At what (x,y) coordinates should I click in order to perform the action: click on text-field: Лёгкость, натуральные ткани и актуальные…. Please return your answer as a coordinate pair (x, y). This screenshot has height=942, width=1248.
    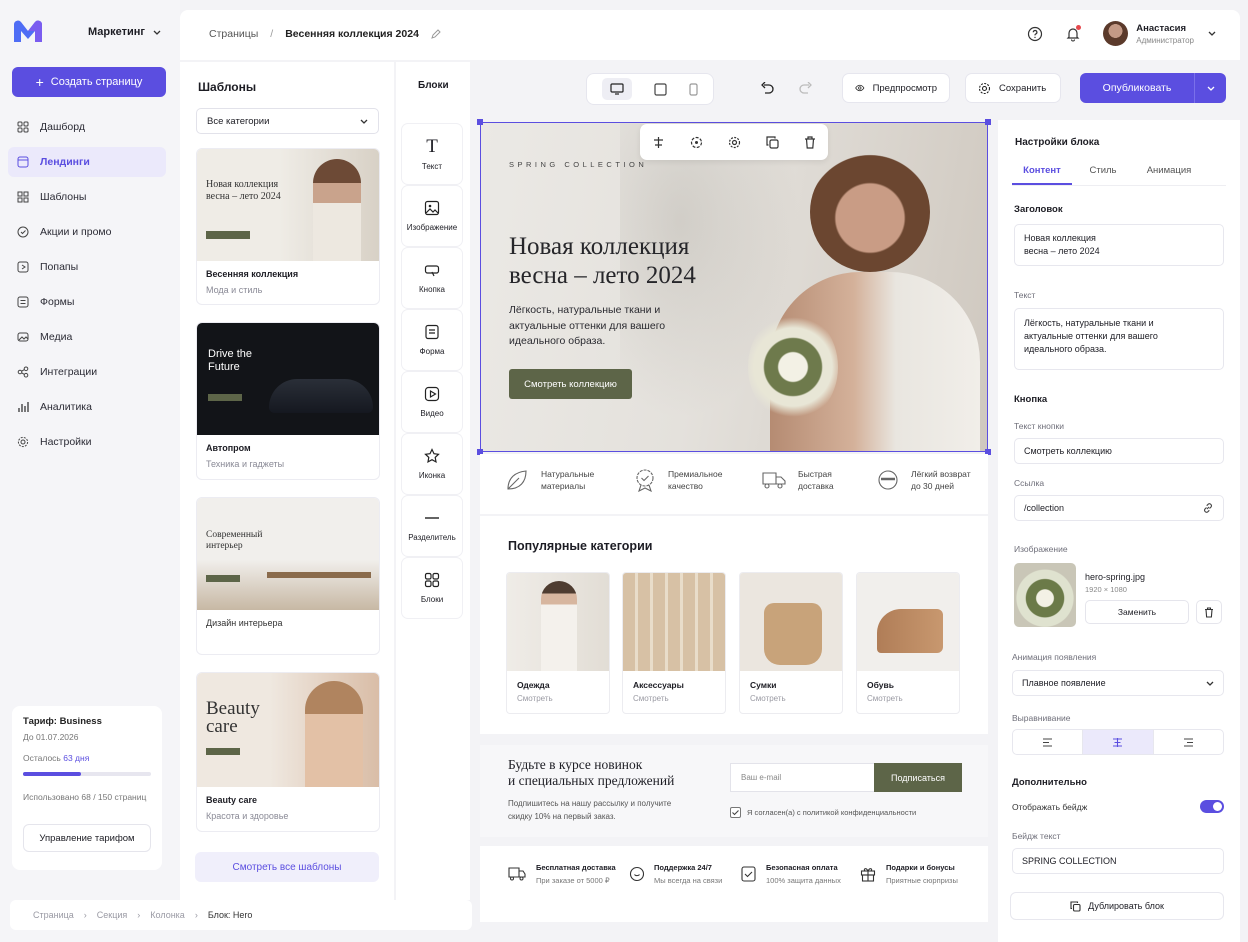
    Looking at the image, I should click on (1119, 339).